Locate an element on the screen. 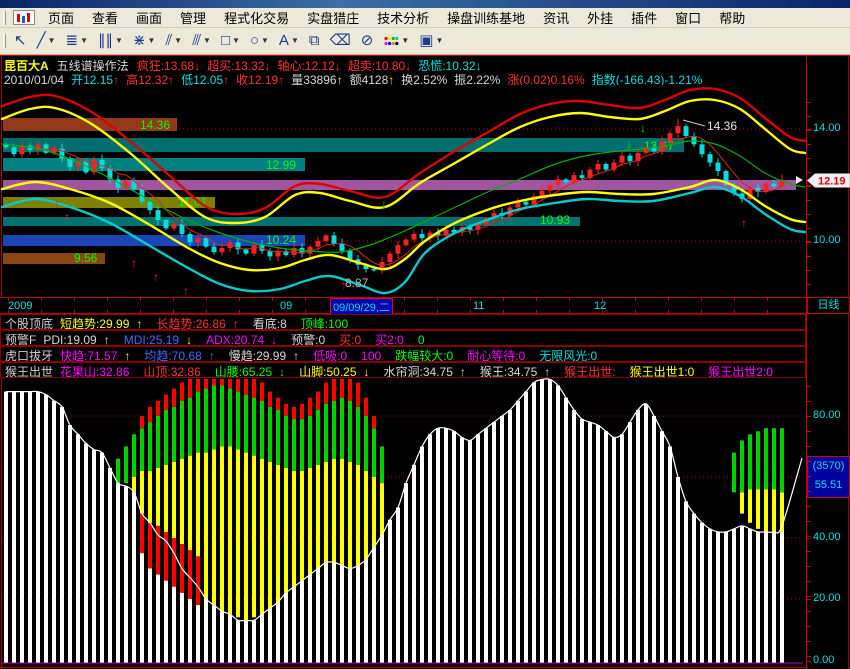  menu-item-3: 管理 is located at coordinates (193, 17).